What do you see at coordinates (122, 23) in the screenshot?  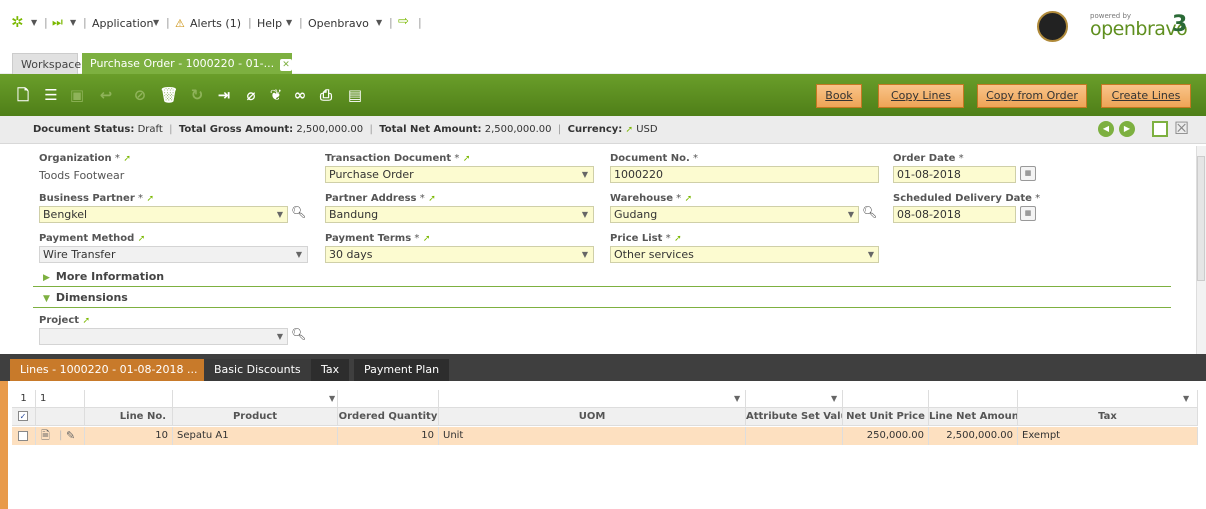 I see `application-menu: Application` at bounding box center [122, 23].